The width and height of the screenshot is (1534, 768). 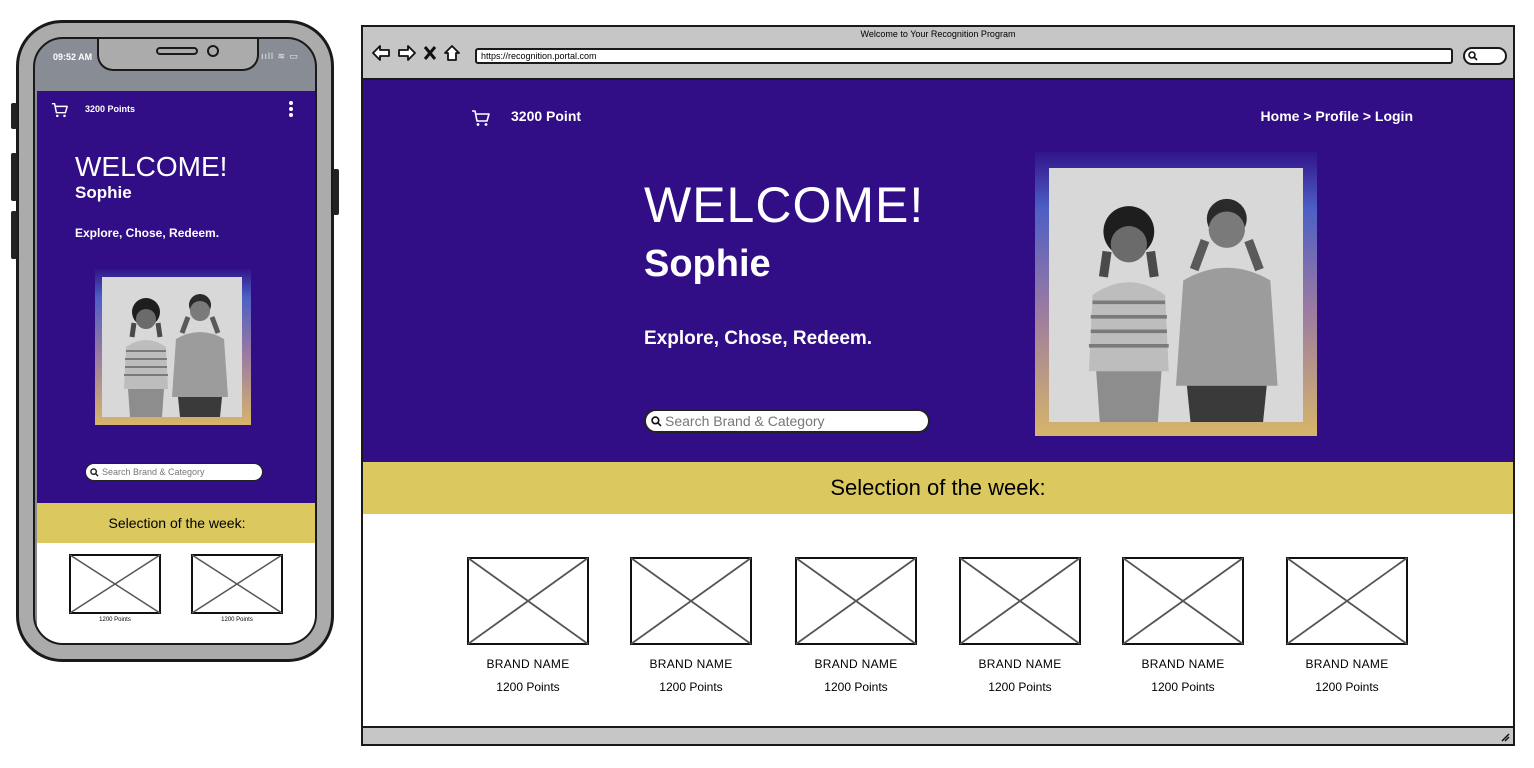 What do you see at coordinates (381, 53) in the screenshot?
I see `back-arrow-icon` at bounding box center [381, 53].